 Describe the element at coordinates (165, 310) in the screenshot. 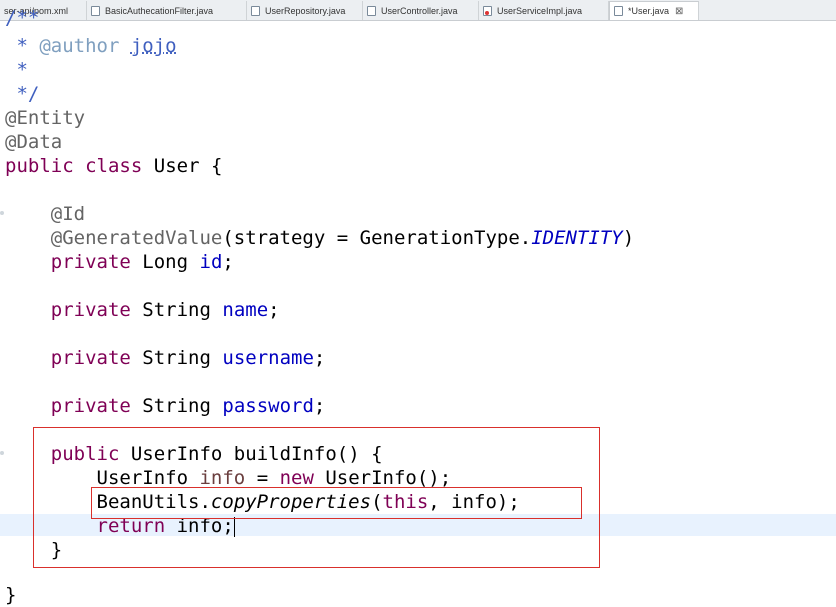

I see `code-line-13: private String name;` at that location.